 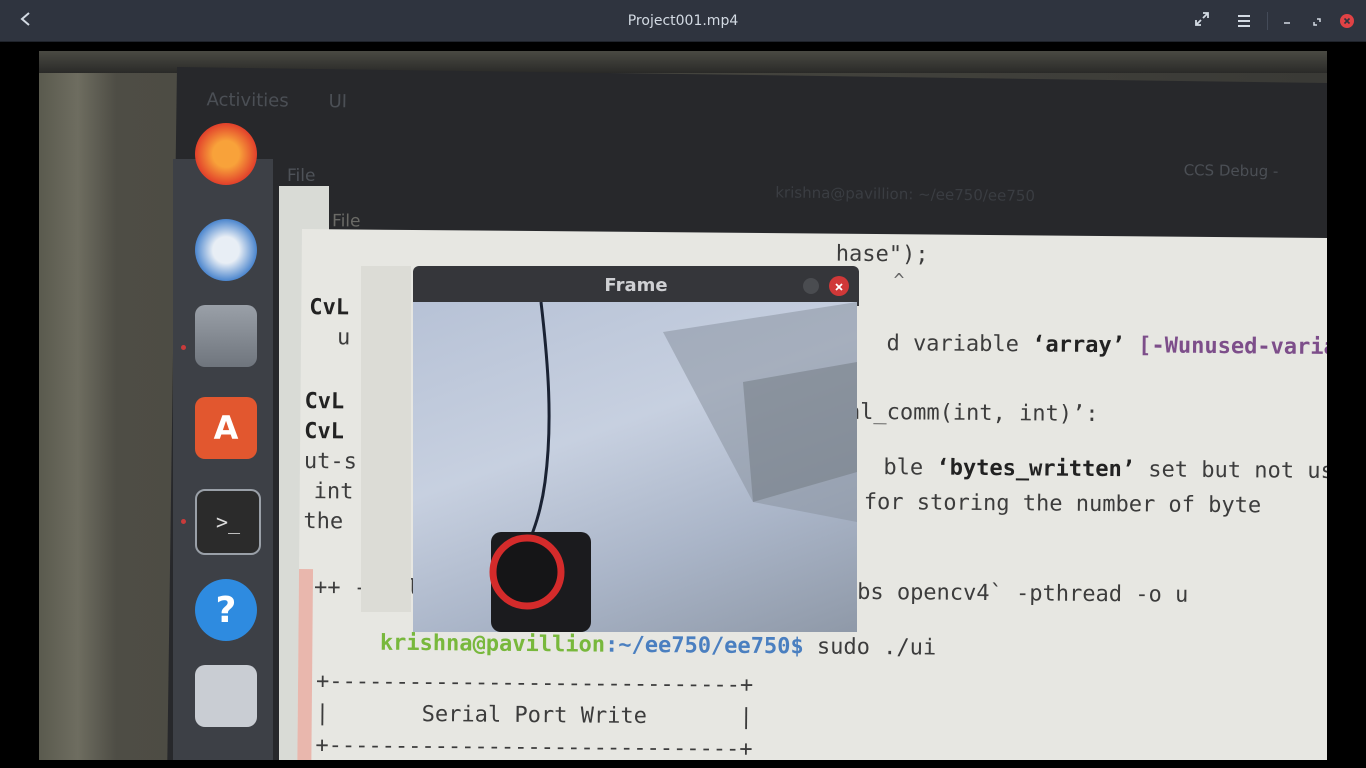 What do you see at coordinates (910, 468) in the screenshot?
I see `terminal-line-5a: ble` at bounding box center [910, 468].